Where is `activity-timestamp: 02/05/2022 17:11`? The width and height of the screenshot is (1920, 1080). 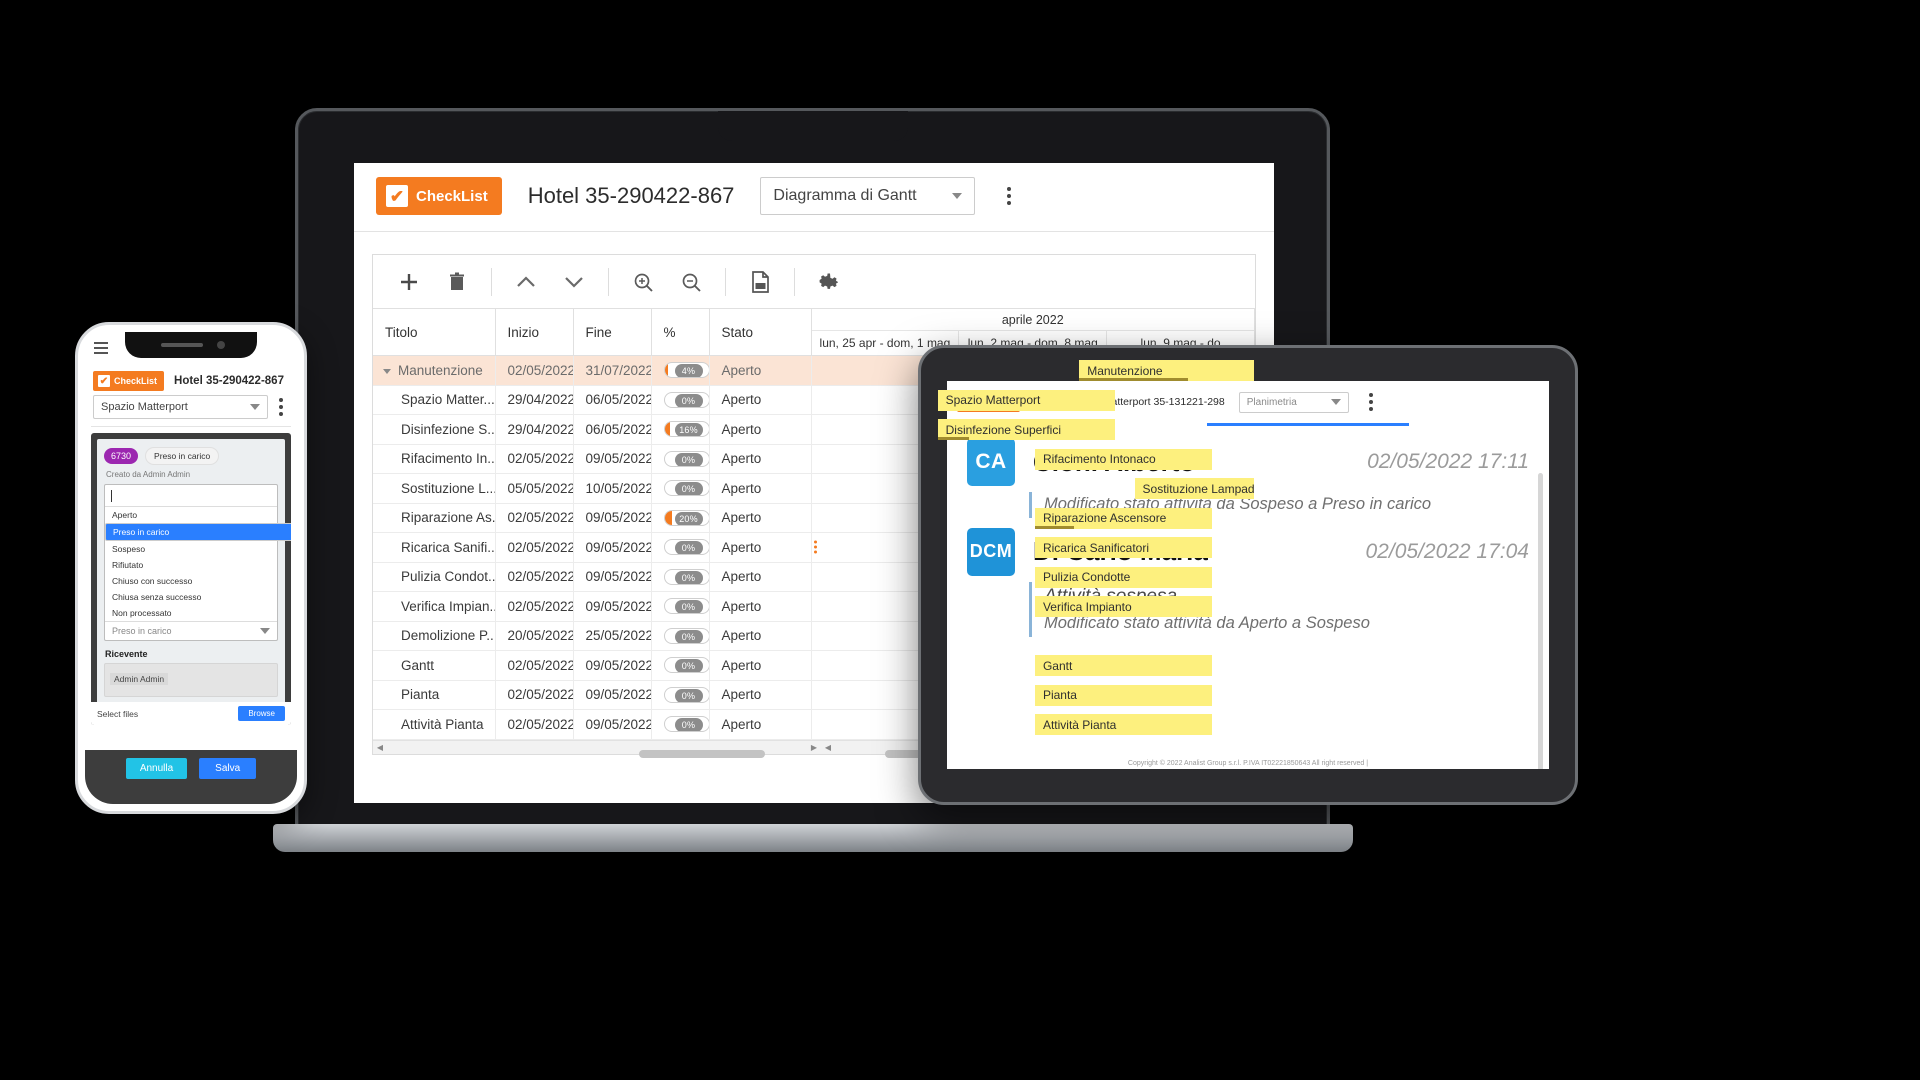 activity-timestamp: 02/05/2022 17:11 is located at coordinates (1448, 461).